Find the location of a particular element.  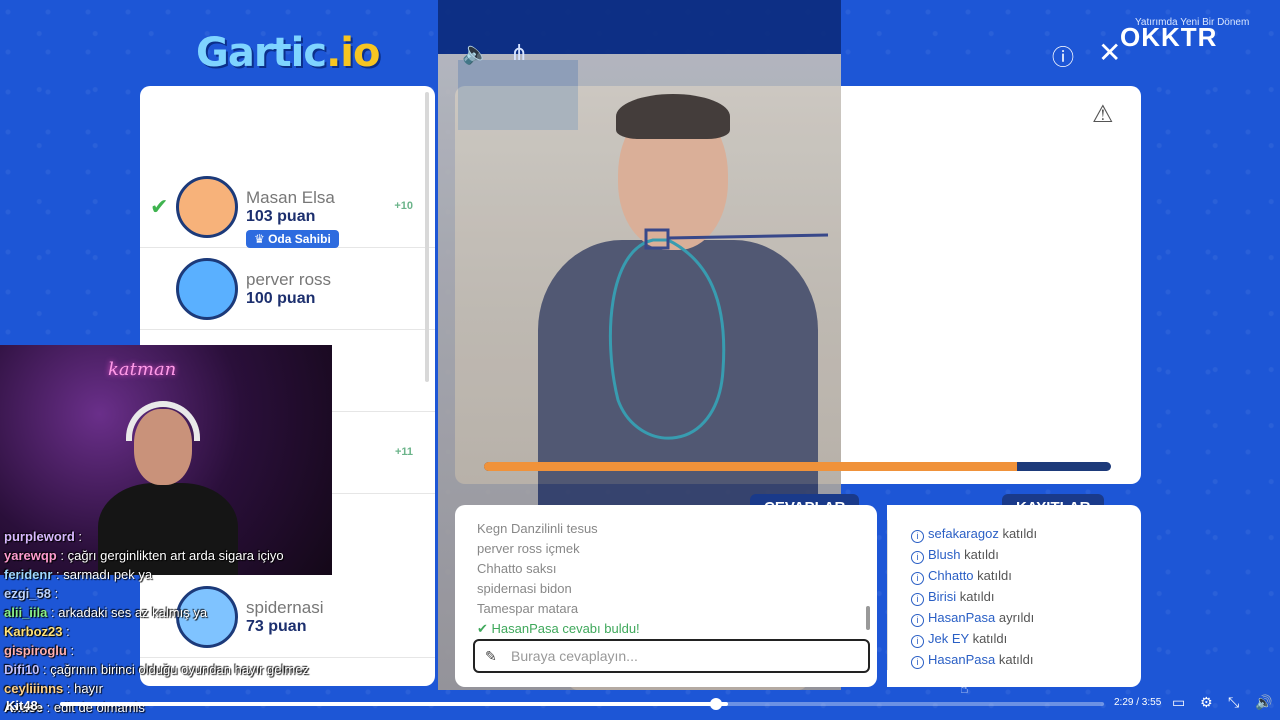

answer-item: Tamespar matara is located at coordinates (528, 608).